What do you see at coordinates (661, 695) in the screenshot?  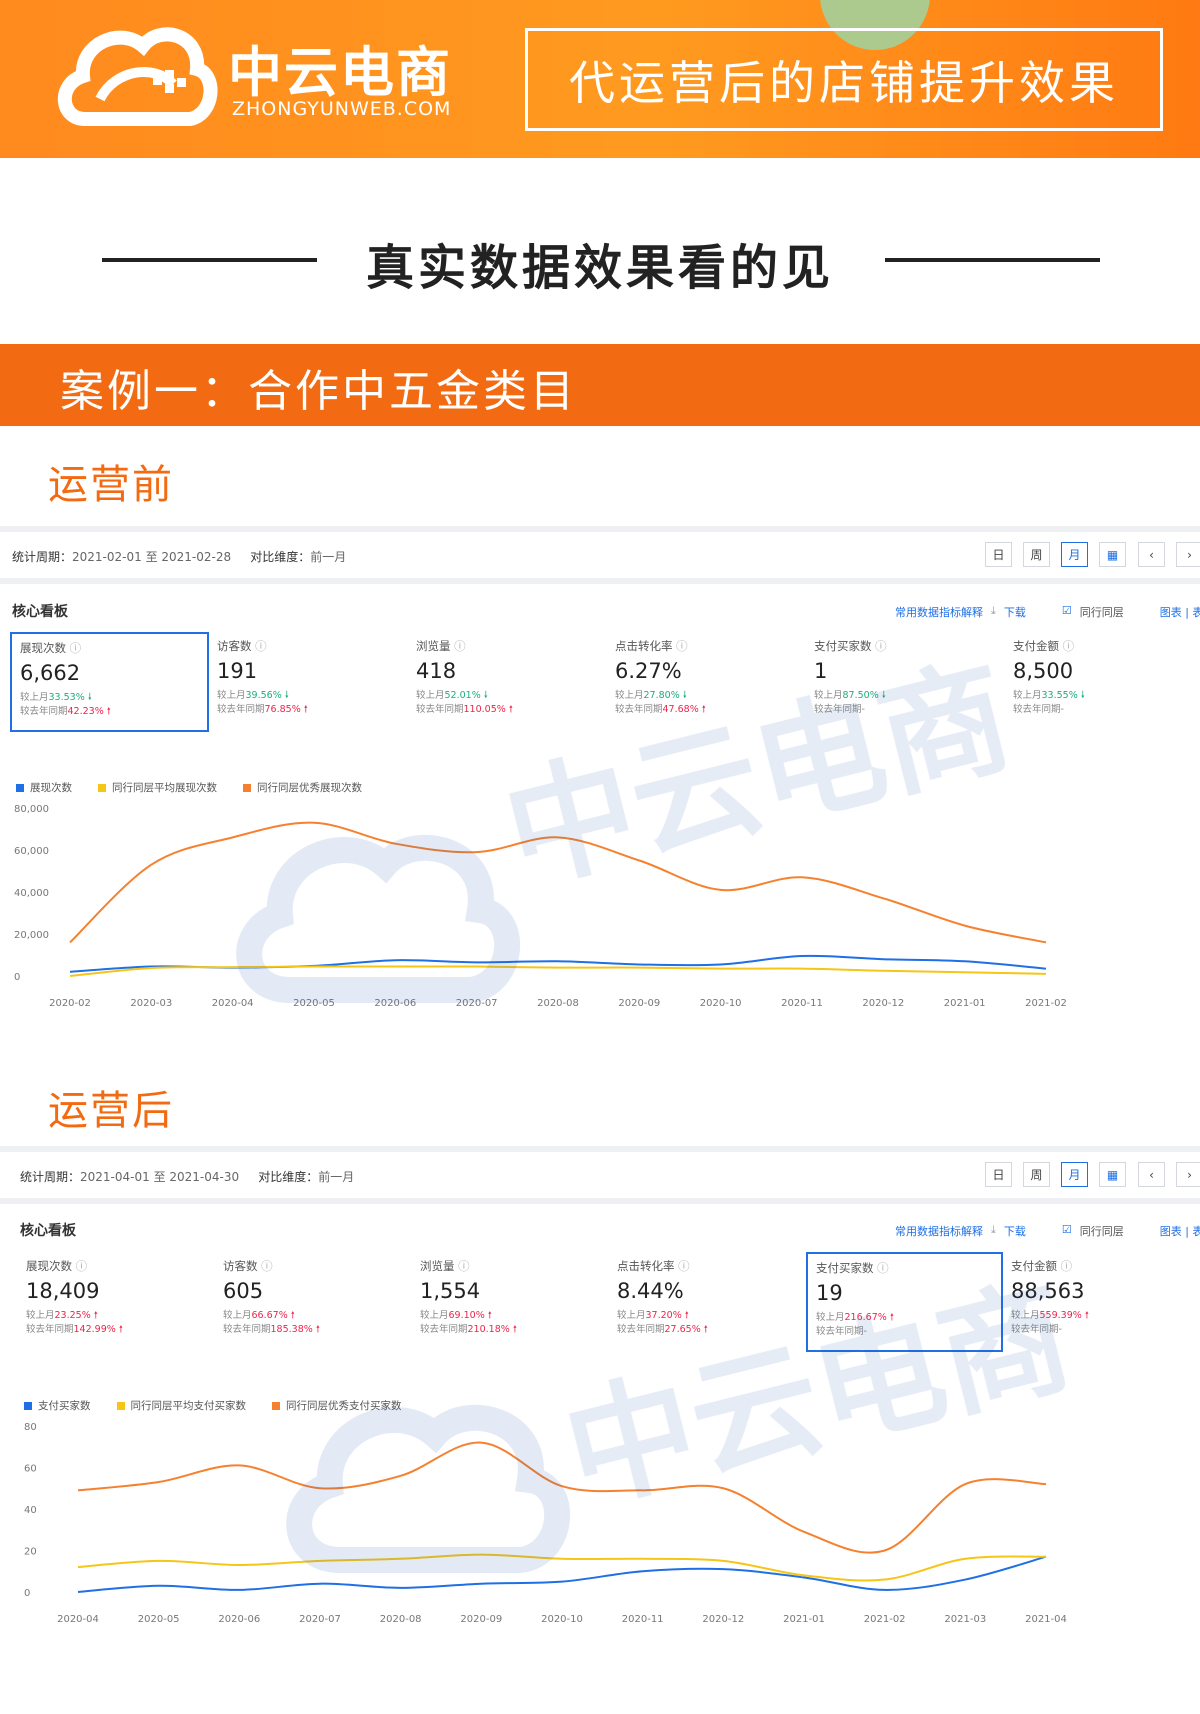 I see `kpi-mom-value: 27.80%` at bounding box center [661, 695].